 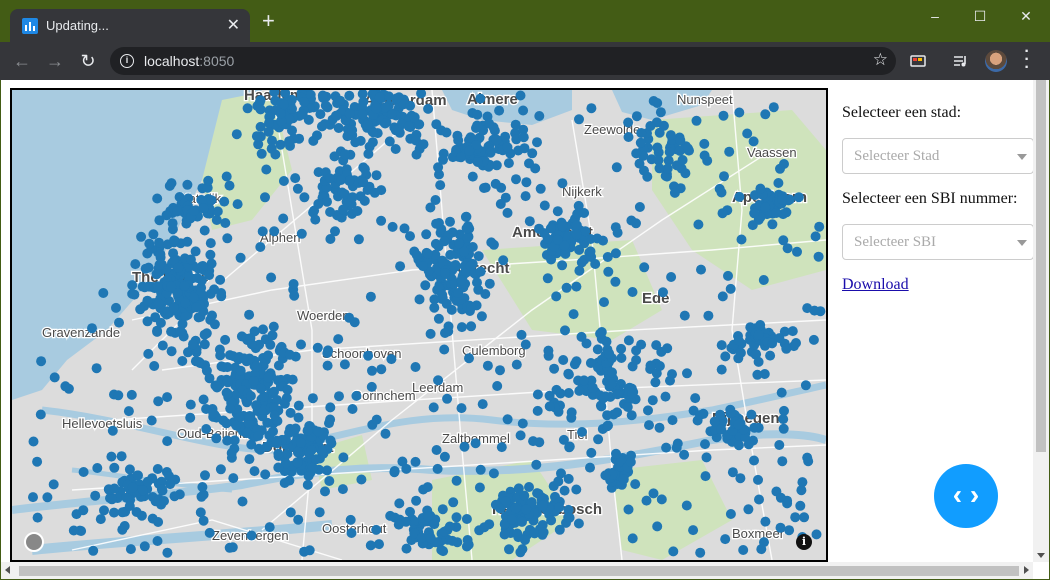 I want to click on horizontal-scroll-thumb, so click(x=519, y=571).